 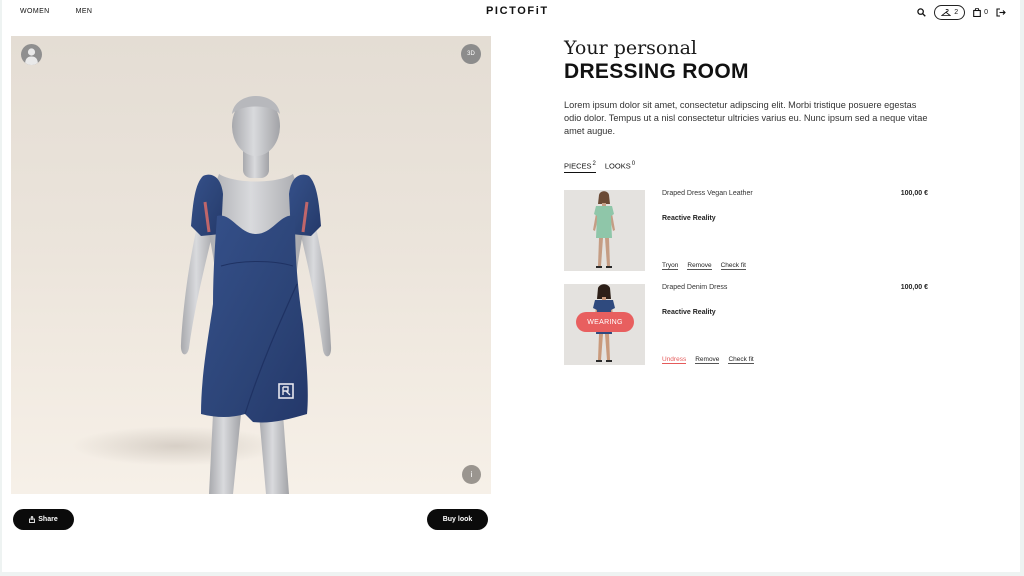 I want to click on tab-looks-count: 0, so click(x=633, y=164).